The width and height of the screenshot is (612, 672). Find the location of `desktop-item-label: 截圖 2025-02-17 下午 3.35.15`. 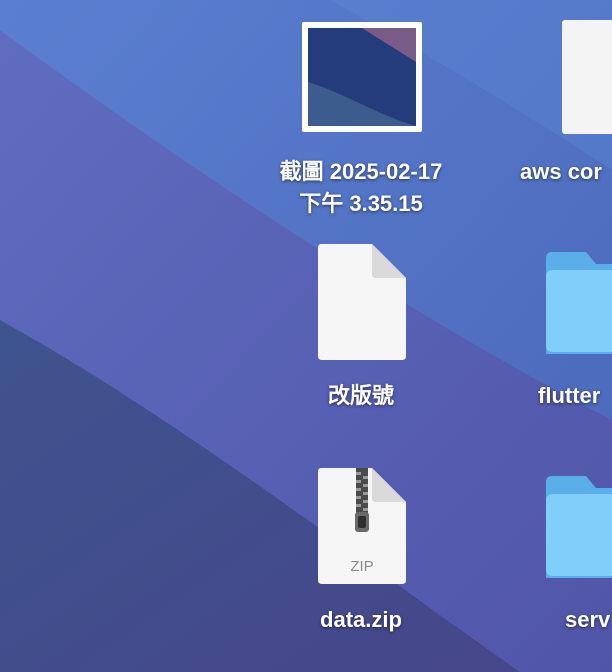

desktop-item-label: 截圖 2025-02-17 下午 3.35.15 is located at coordinates (361, 188).